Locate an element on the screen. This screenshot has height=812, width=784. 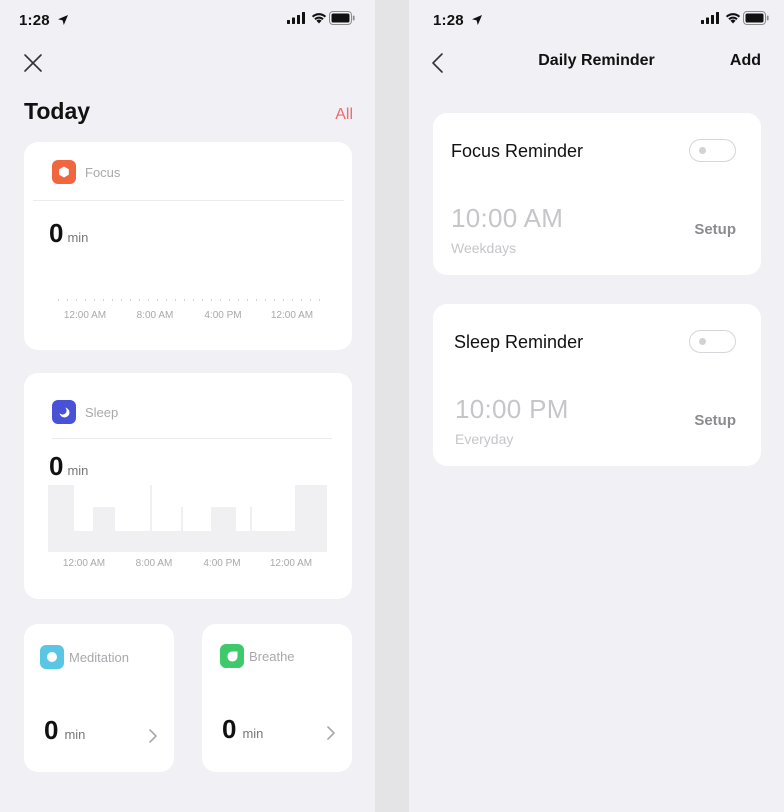
page-title: Daily Reminder is located at coordinates (596, 60).